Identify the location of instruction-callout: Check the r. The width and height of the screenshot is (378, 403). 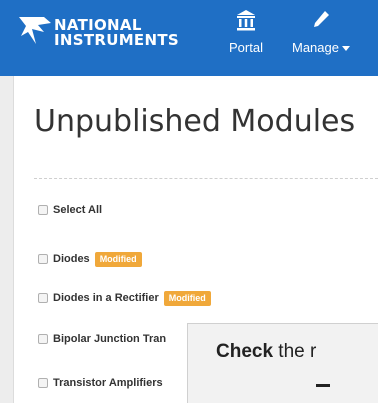
(282, 363).